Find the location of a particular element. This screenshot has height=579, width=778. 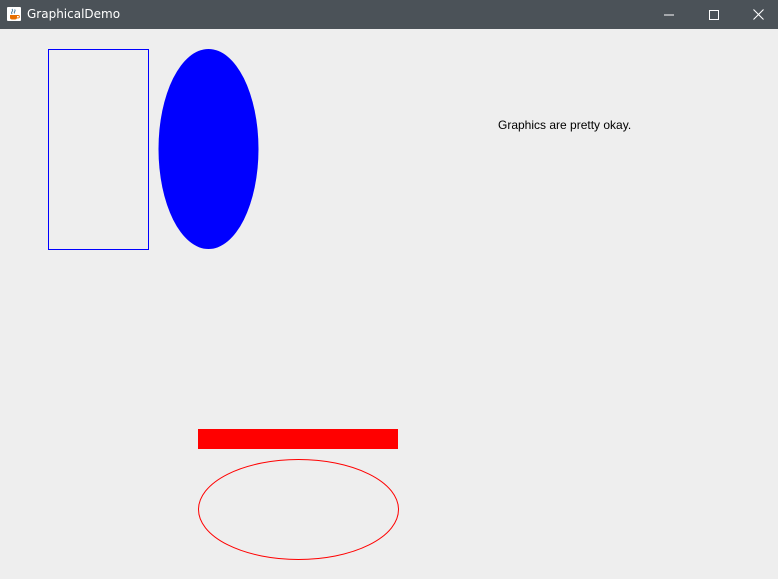

minimize-button is located at coordinates (668, 14).